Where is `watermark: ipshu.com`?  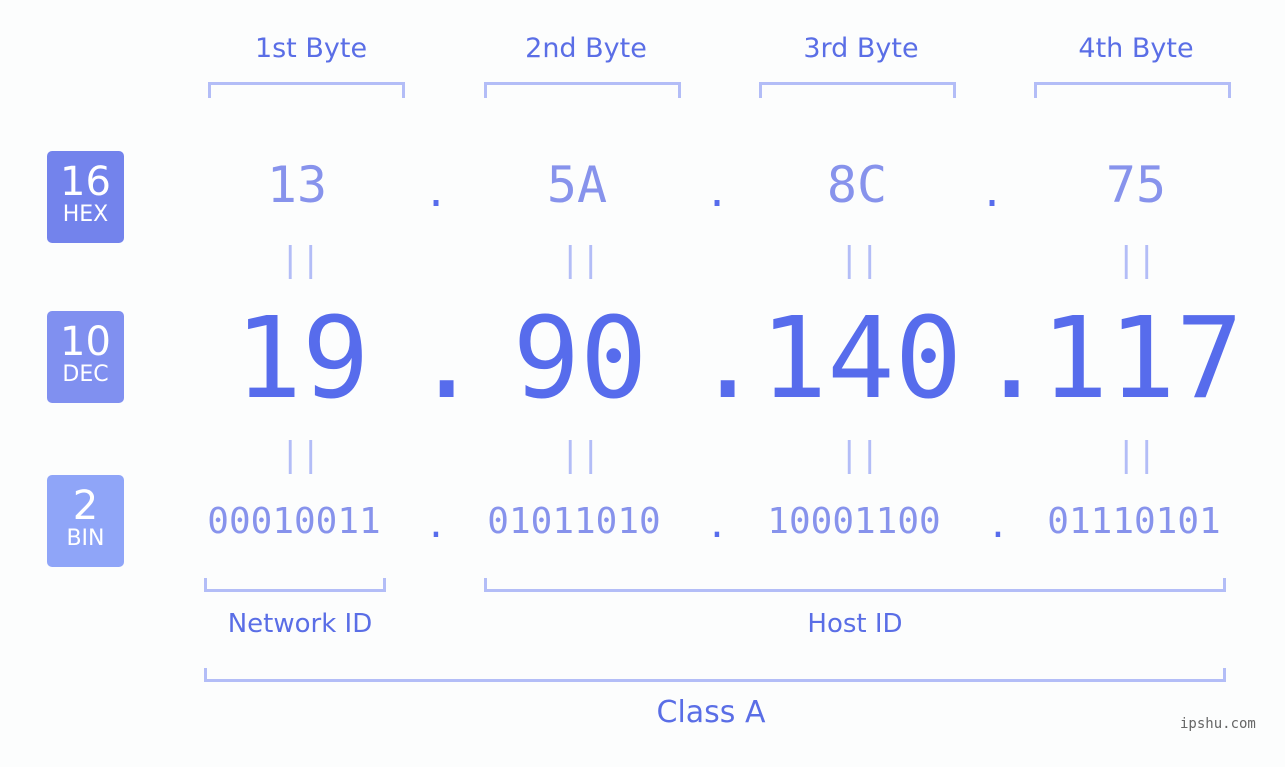 watermark: ipshu.com is located at coordinates (1218, 724).